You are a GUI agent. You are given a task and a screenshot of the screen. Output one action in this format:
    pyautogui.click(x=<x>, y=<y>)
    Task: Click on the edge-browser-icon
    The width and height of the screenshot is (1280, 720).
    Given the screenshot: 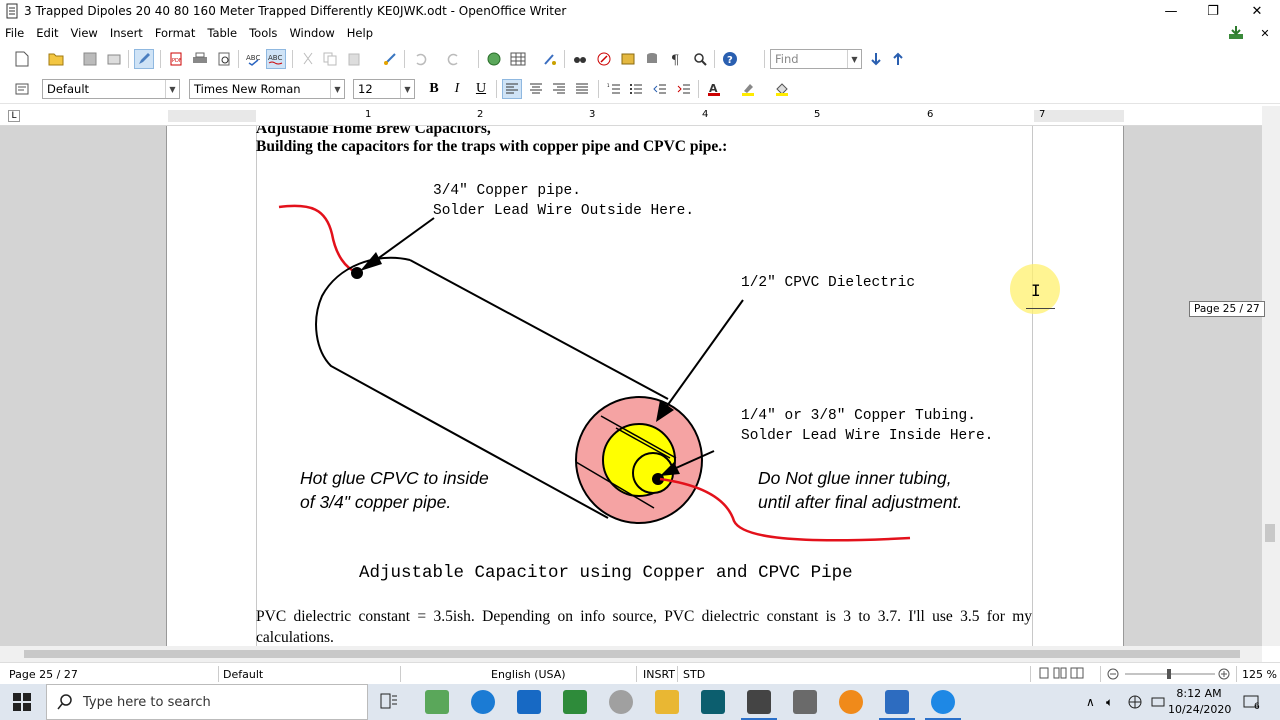 What is the action you would take?
    pyautogui.click(x=483, y=702)
    